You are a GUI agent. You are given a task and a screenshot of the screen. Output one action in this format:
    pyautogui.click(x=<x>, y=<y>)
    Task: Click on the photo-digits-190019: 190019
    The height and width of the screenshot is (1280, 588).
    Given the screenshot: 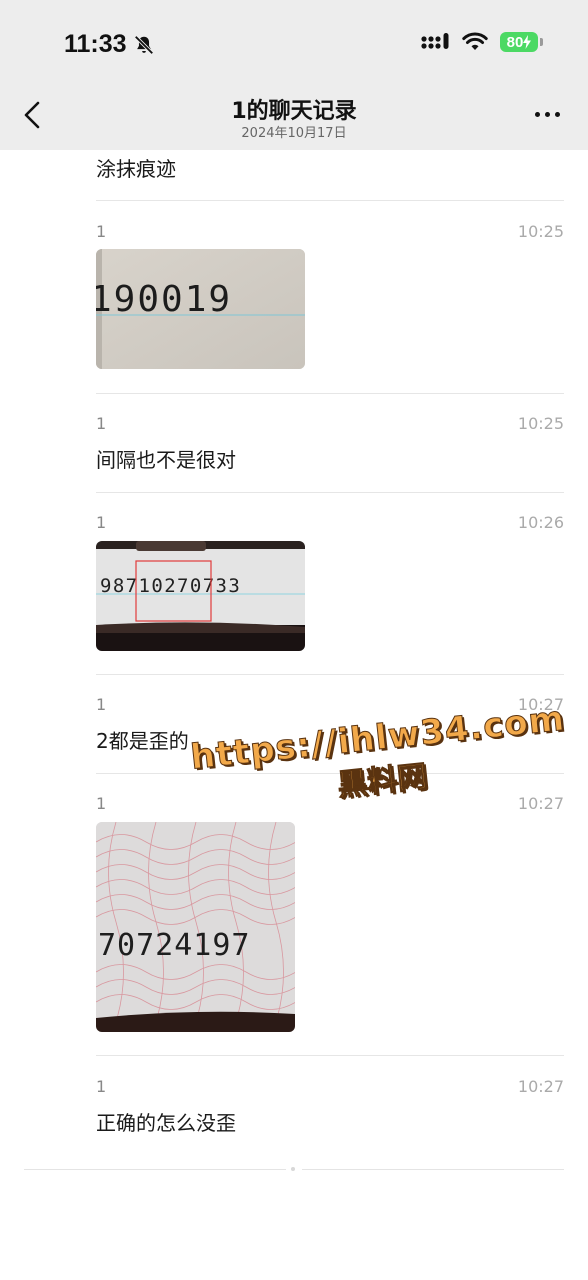 What is the action you would take?
    pyautogui.click(x=200, y=309)
    